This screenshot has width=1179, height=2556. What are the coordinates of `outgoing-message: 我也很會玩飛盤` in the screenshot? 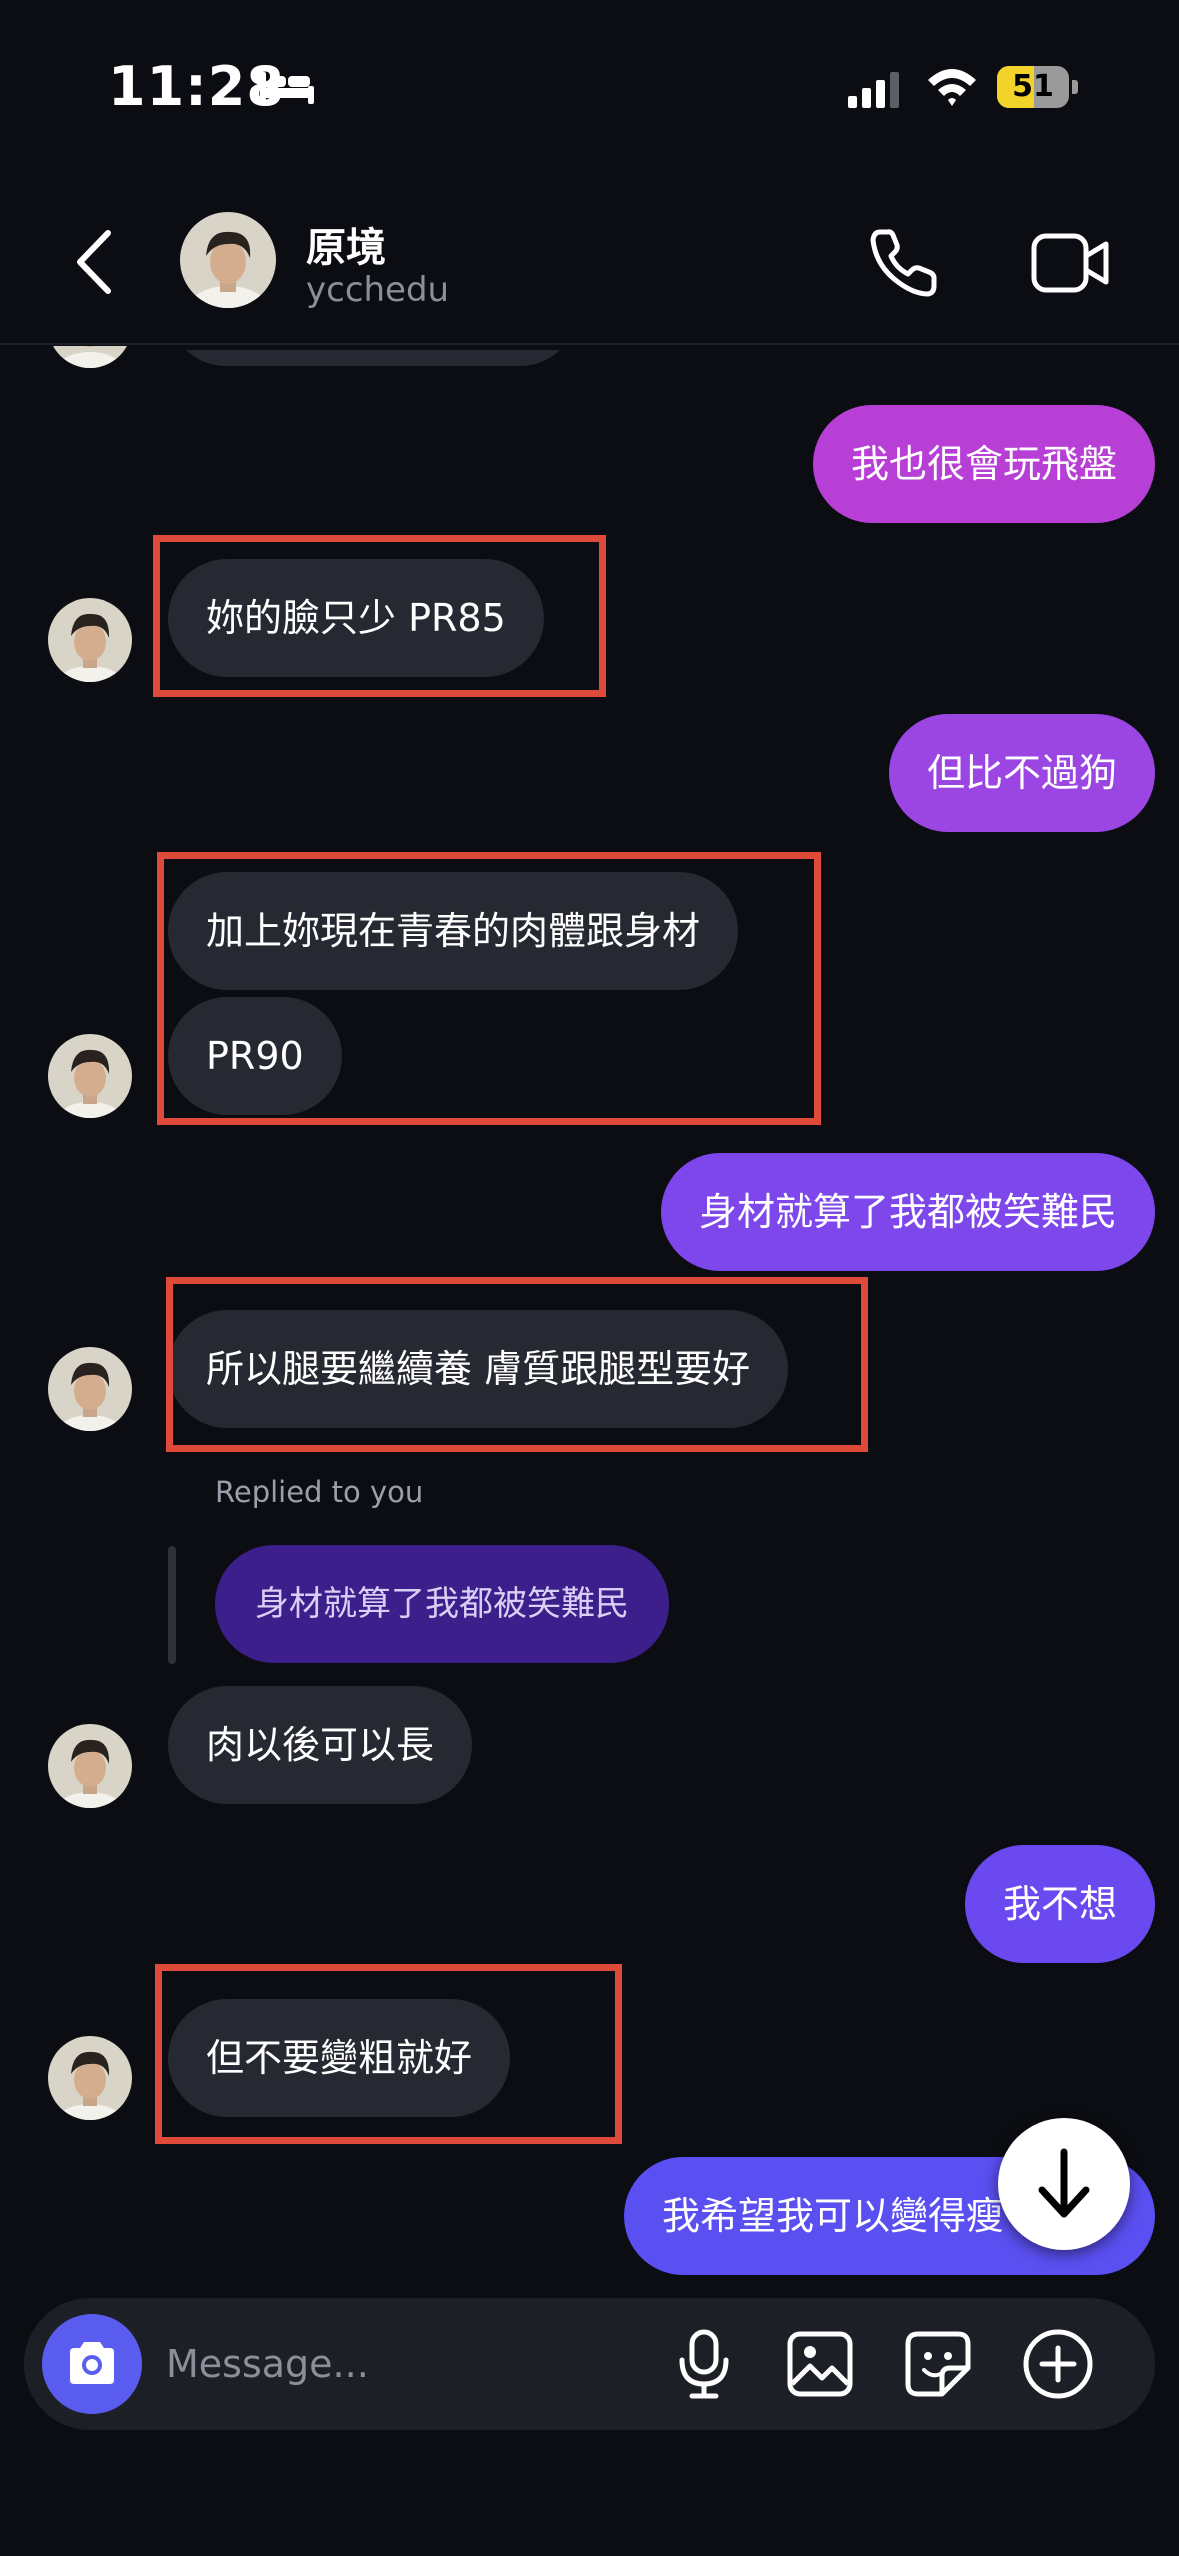 It's located at (983, 464).